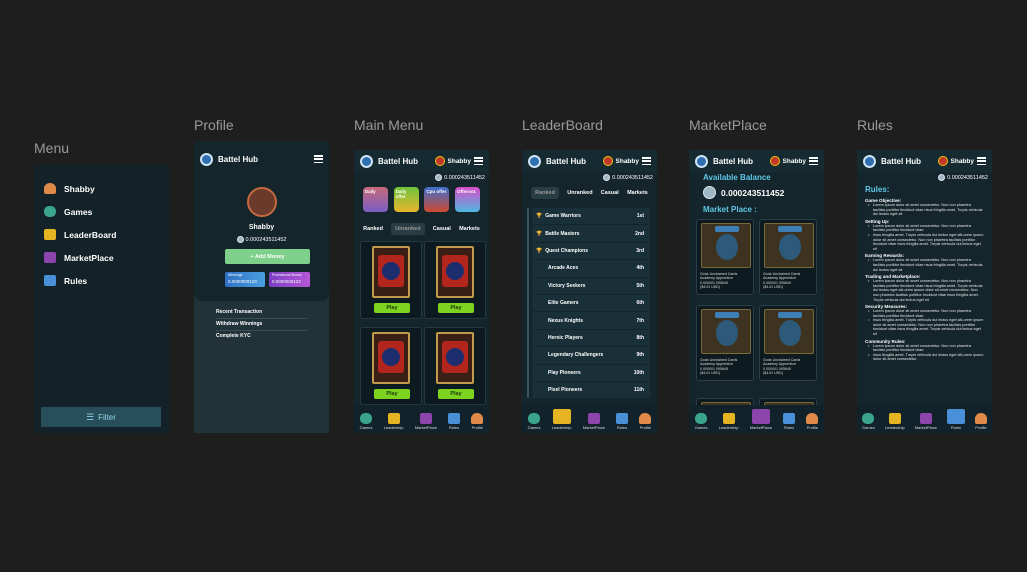 Image resolution: width=1027 pixels, height=572 pixels. What do you see at coordinates (942, 177) in the screenshot?
I see `coin-icon` at bounding box center [942, 177].